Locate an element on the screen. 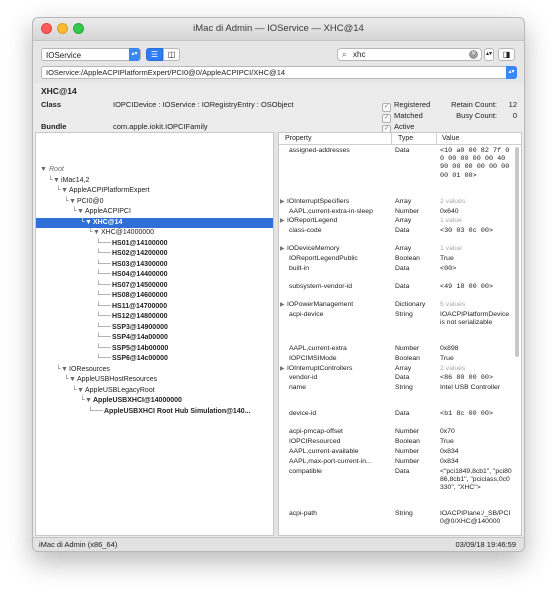  property-name: acpi-path is located at coordinates (303, 514).